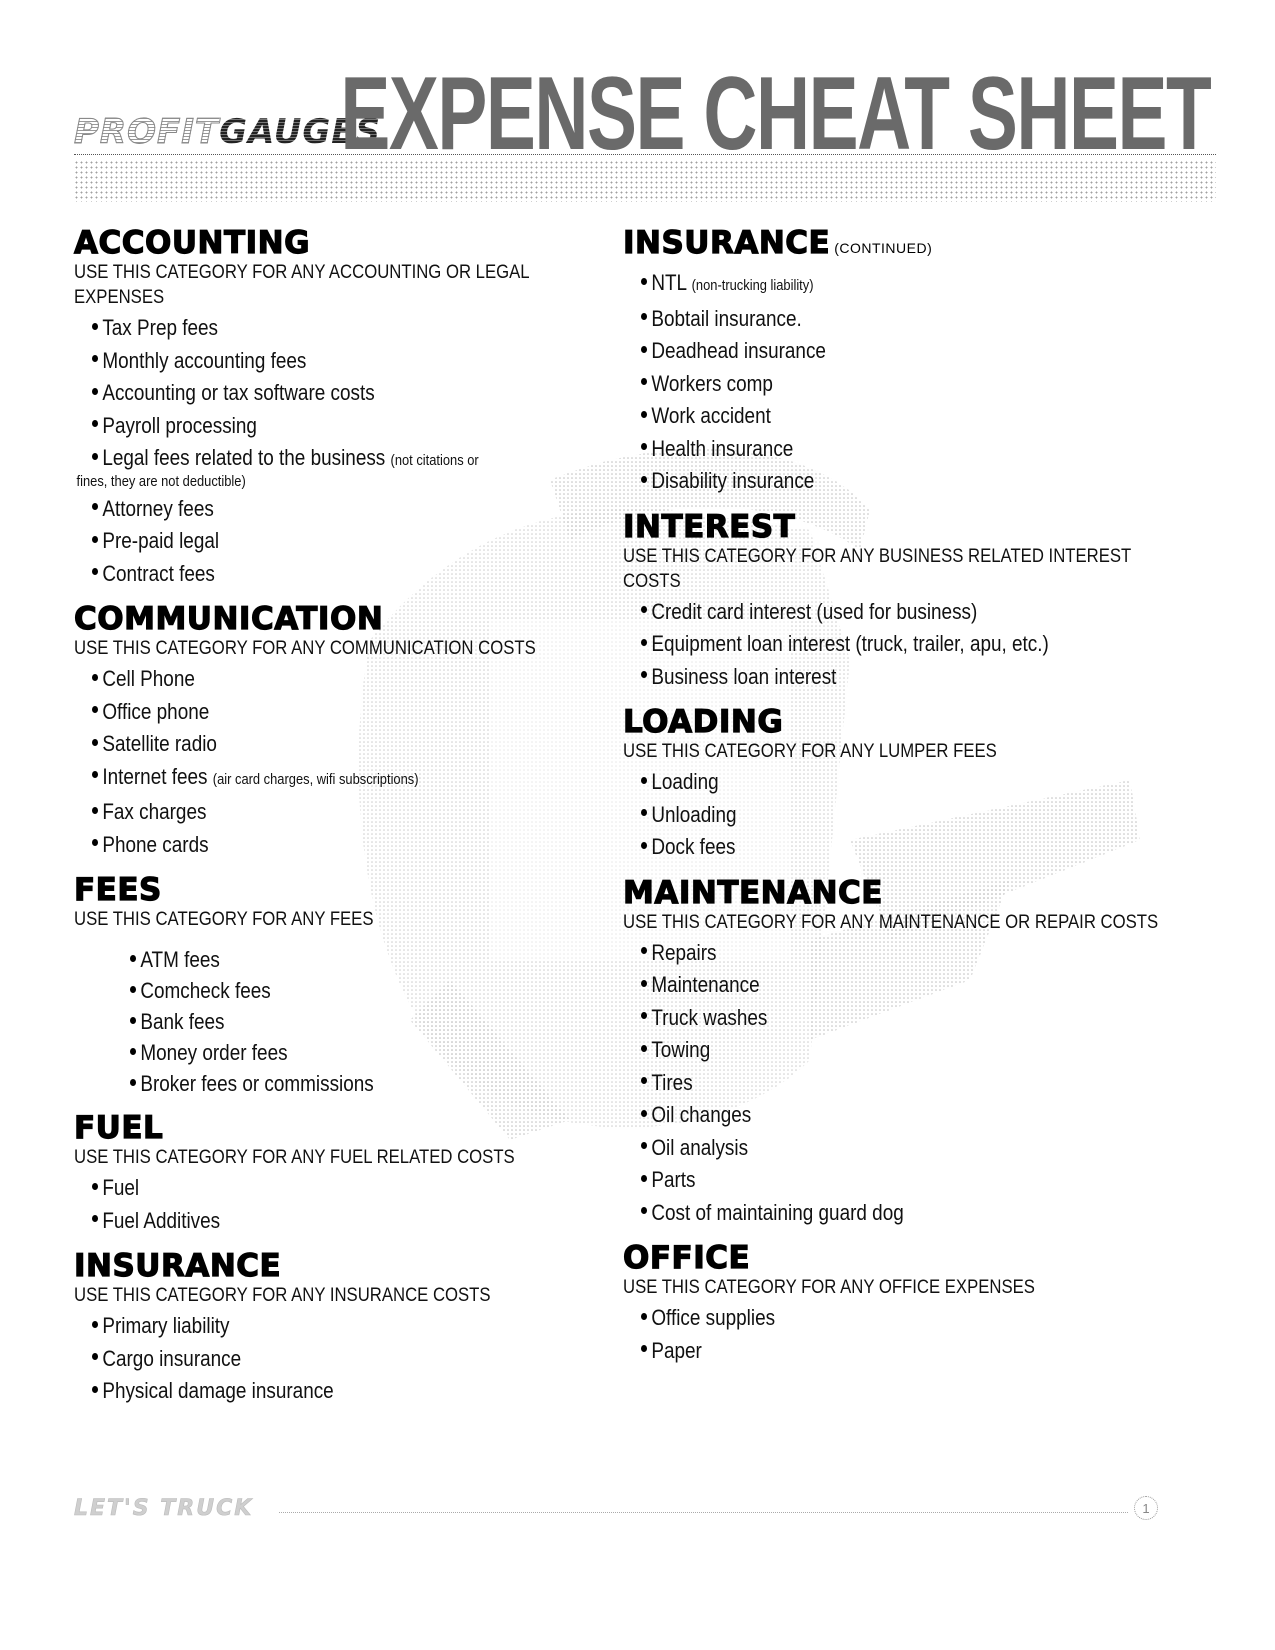  What do you see at coordinates (434, 460) in the screenshot?
I see `item-note: (not citations or` at bounding box center [434, 460].